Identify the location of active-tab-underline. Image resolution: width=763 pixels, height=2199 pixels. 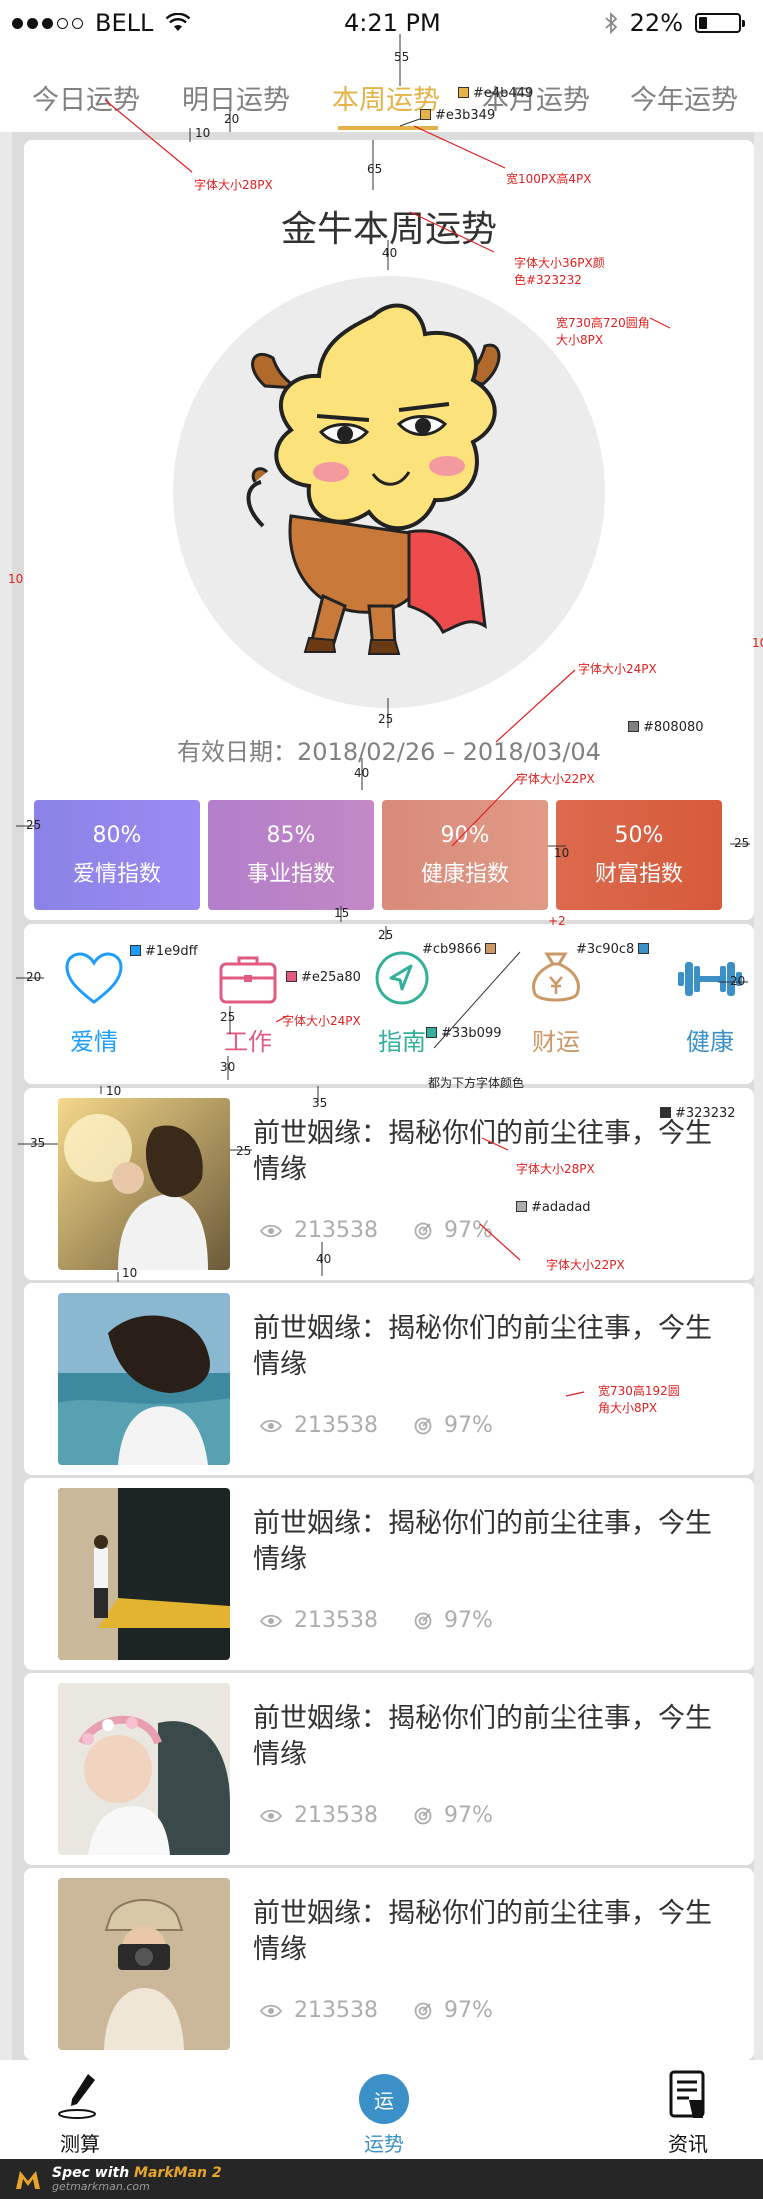
(388, 128).